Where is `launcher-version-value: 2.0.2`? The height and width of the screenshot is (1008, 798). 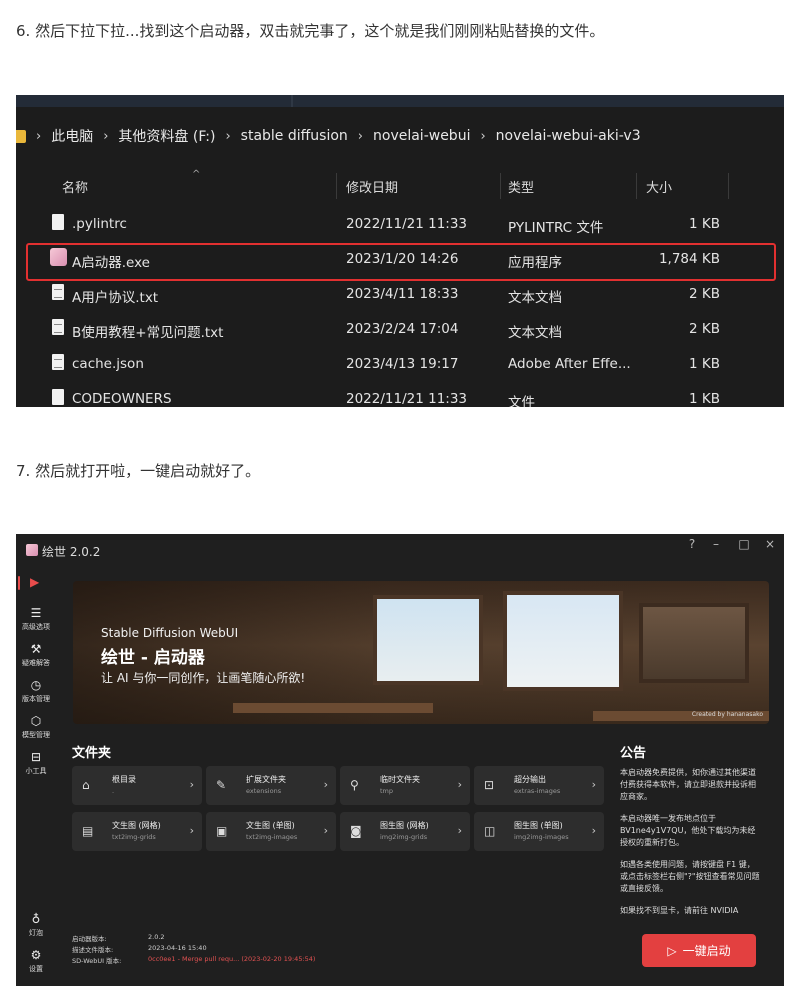 launcher-version-value: 2.0.2 is located at coordinates (156, 937).